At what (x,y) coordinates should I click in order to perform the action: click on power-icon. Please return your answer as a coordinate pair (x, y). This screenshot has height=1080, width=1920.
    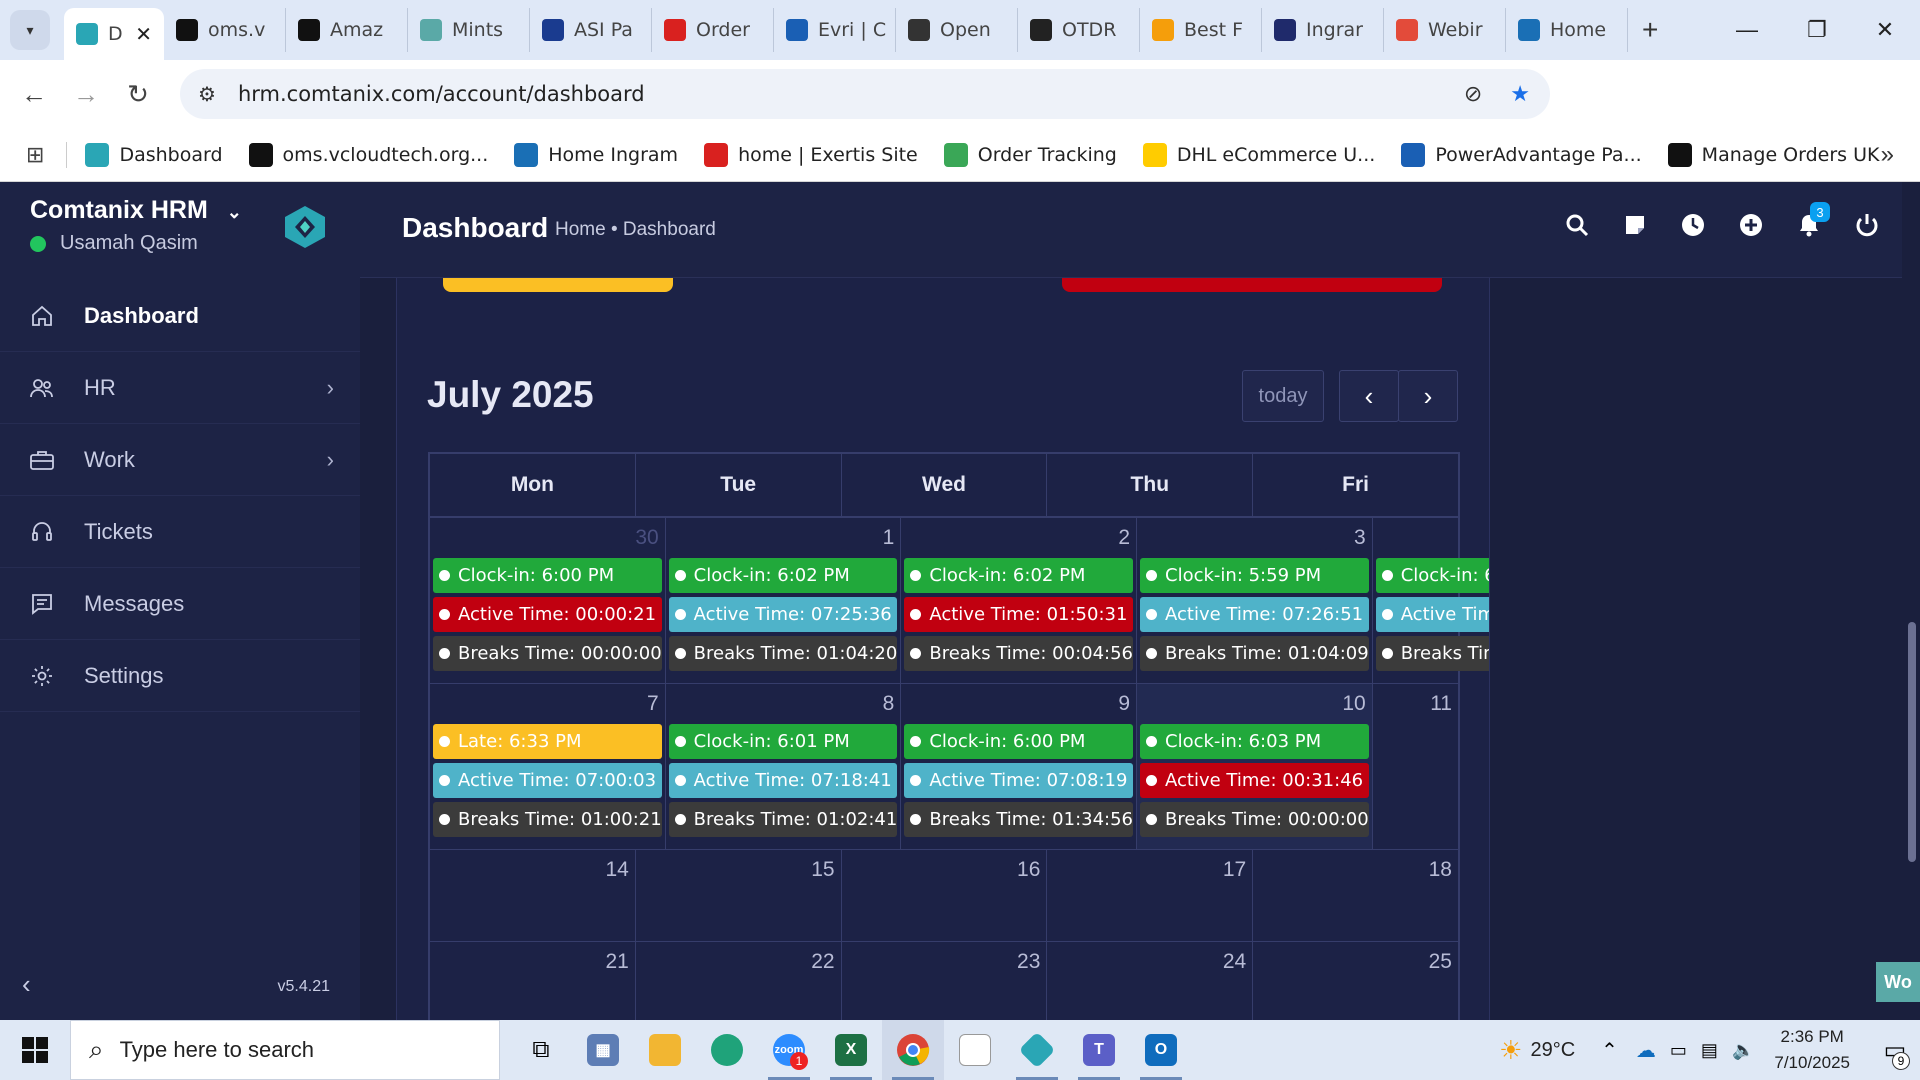
    Looking at the image, I should click on (1867, 225).